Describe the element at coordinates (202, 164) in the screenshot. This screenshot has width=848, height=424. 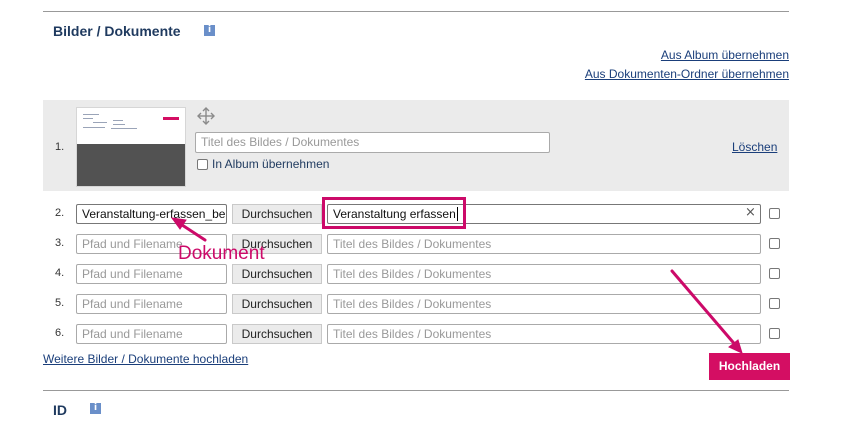
I see `album-checkbox` at that location.